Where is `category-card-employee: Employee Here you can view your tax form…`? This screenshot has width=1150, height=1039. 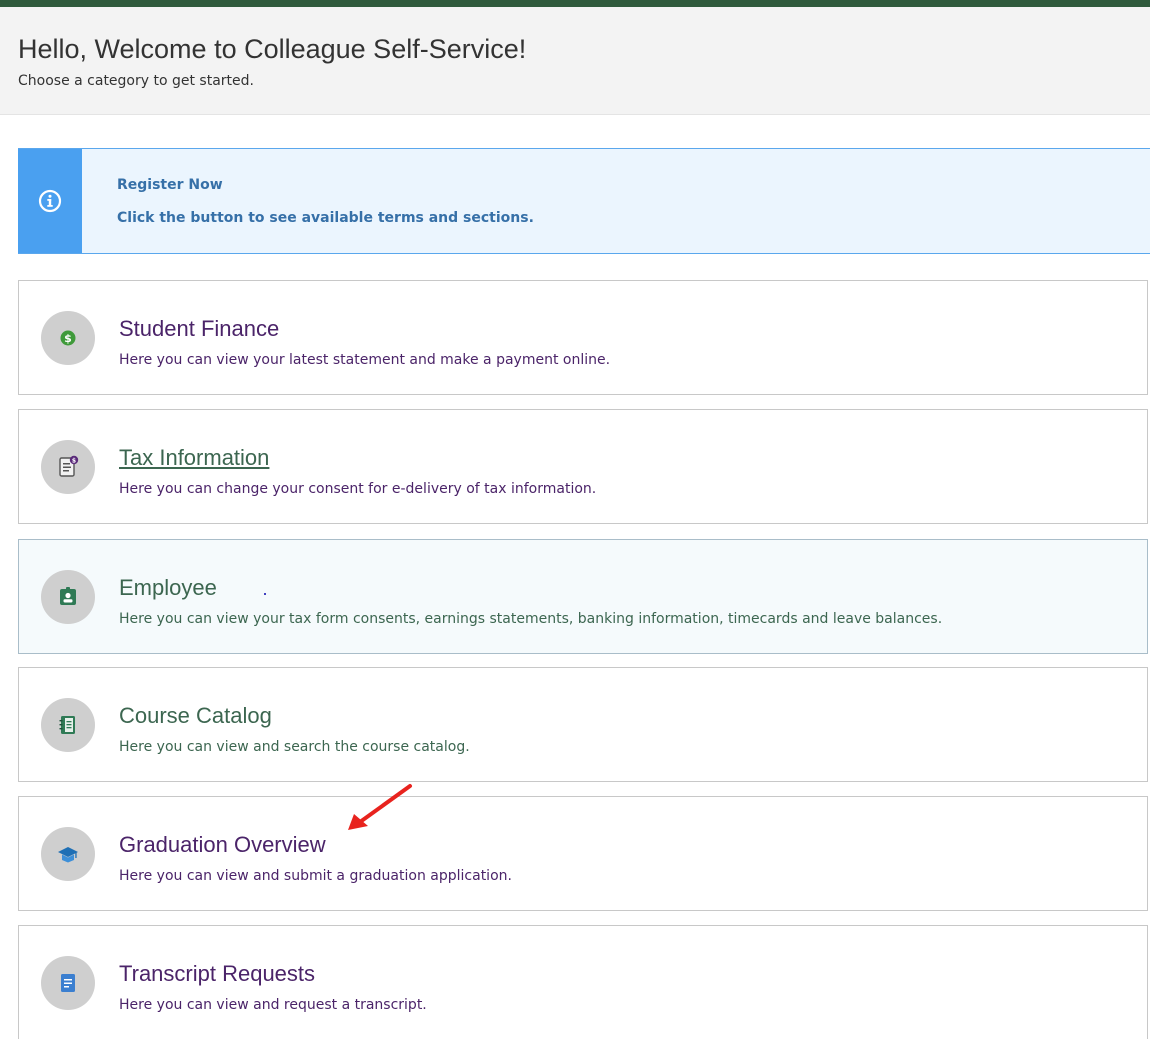
category-card-employee: Employee Here you can view your tax form… is located at coordinates (583, 596).